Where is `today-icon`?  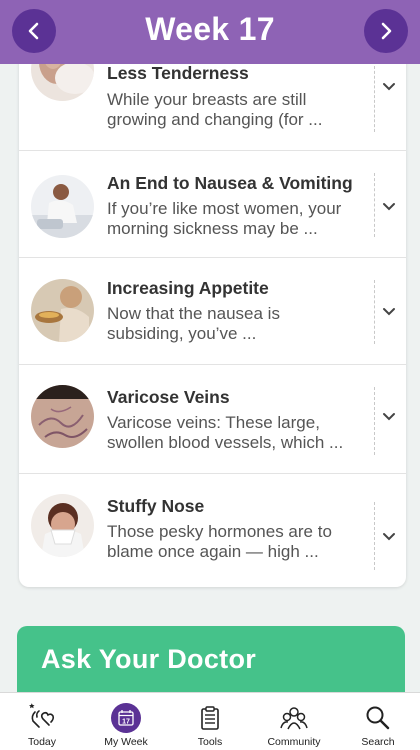 today-icon is located at coordinates (42, 718).